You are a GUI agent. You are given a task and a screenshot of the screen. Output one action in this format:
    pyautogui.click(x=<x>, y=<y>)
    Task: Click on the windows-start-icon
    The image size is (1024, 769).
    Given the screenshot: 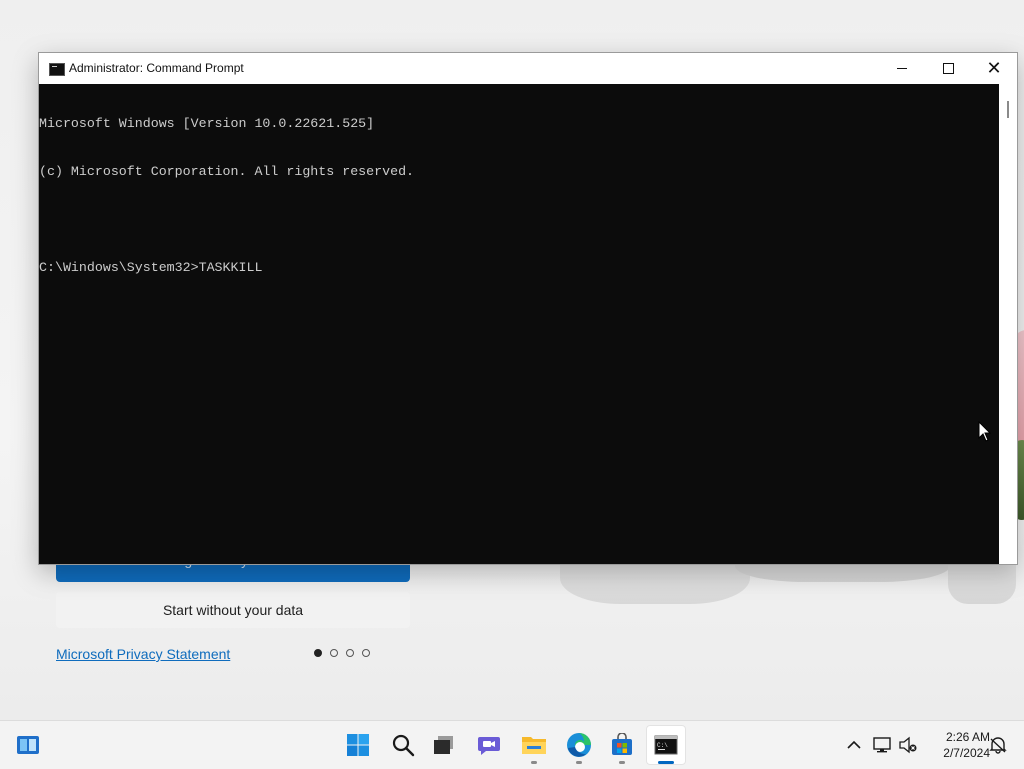 What is the action you would take?
    pyautogui.click(x=358, y=745)
    